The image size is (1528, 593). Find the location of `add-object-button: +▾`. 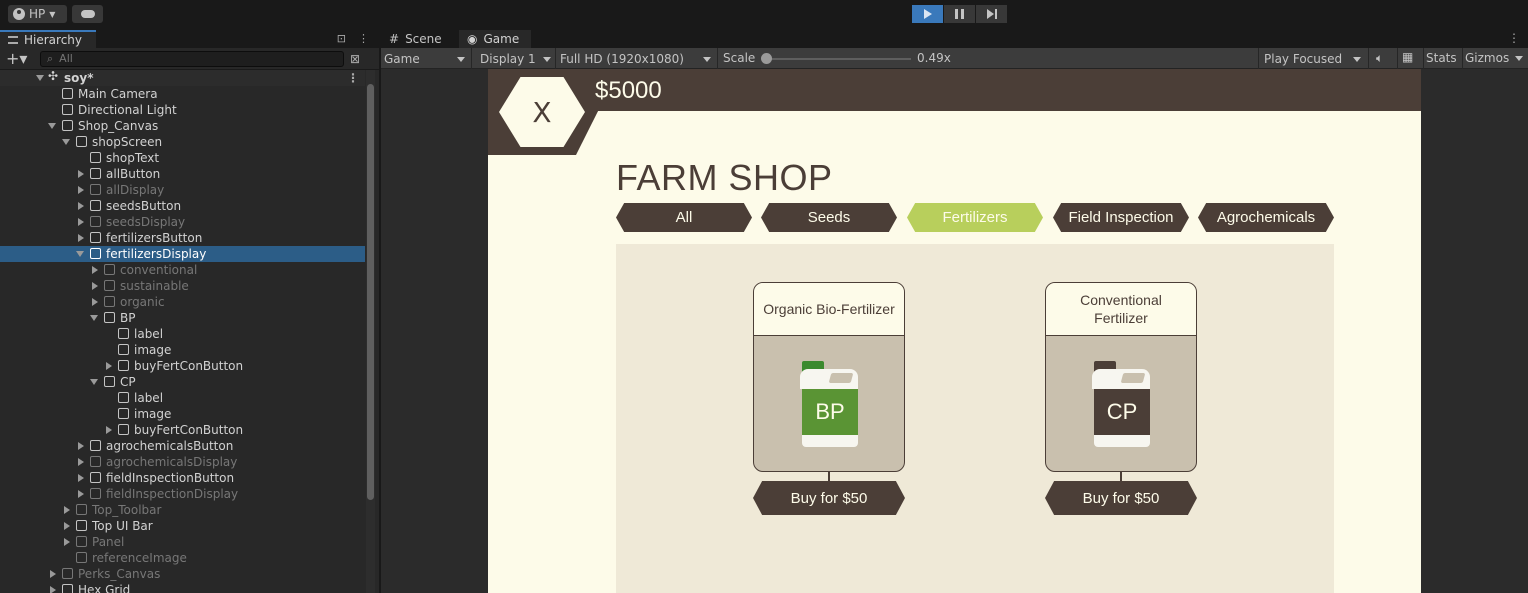

add-object-button: +▾ is located at coordinates (20, 58).